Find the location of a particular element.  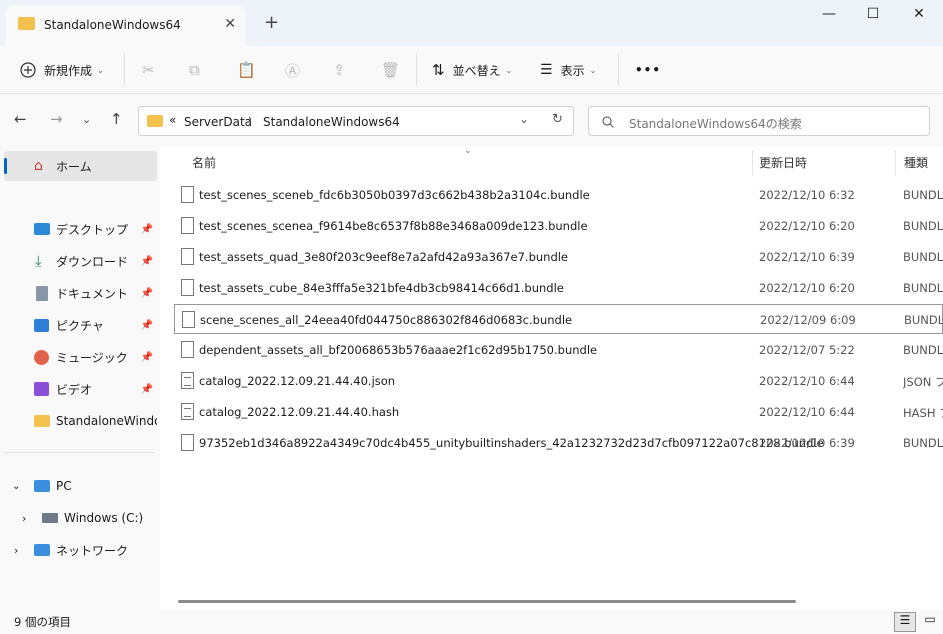

sidebar-item-downloads: ⤓ ダウンロード 📌 is located at coordinates (80, 261).